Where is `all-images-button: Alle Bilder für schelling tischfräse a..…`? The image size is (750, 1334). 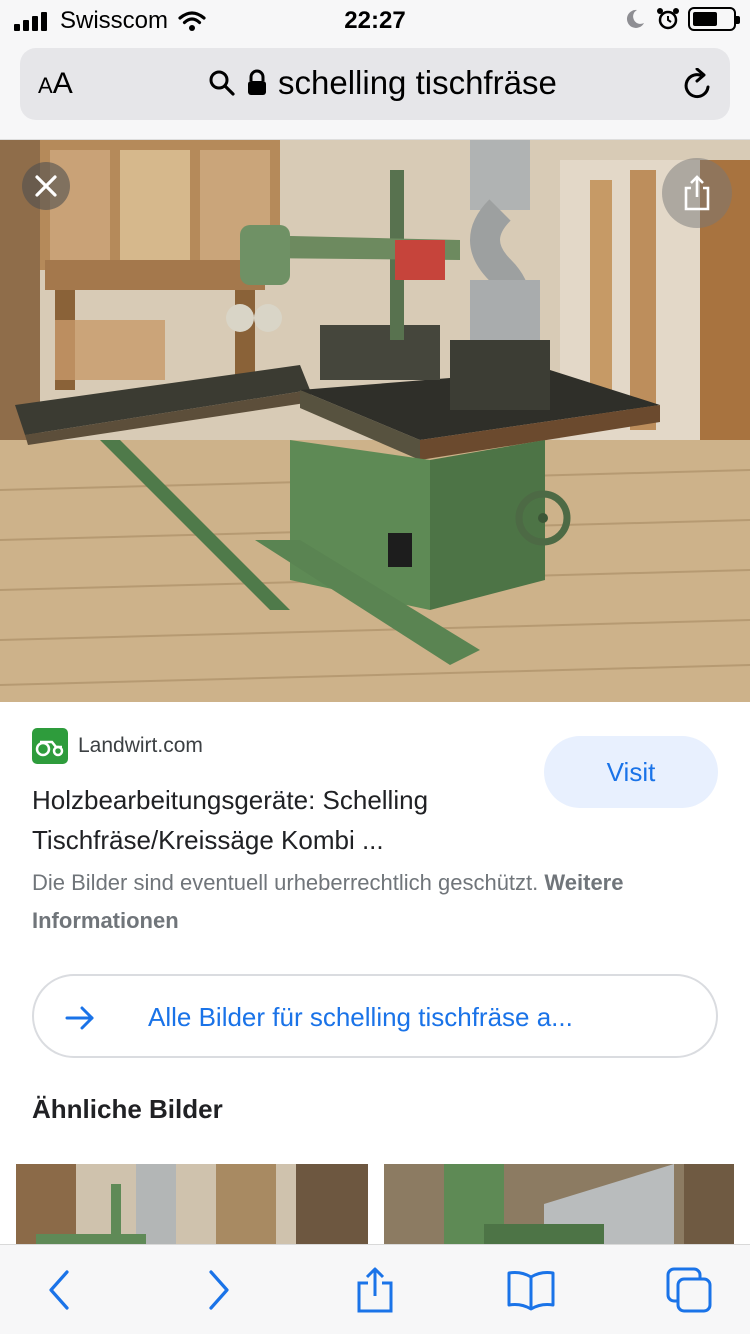
all-images-button: Alle Bilder für schelling tischfräse a..… is located at coordinates (375, 1016).